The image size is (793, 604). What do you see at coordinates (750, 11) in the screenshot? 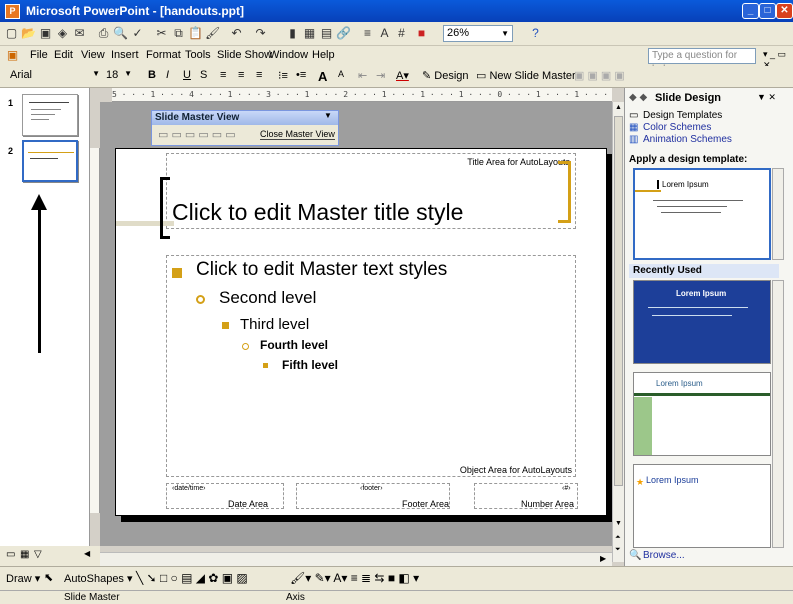
I see `minimize-button: _` at bounding box center [750, 11].